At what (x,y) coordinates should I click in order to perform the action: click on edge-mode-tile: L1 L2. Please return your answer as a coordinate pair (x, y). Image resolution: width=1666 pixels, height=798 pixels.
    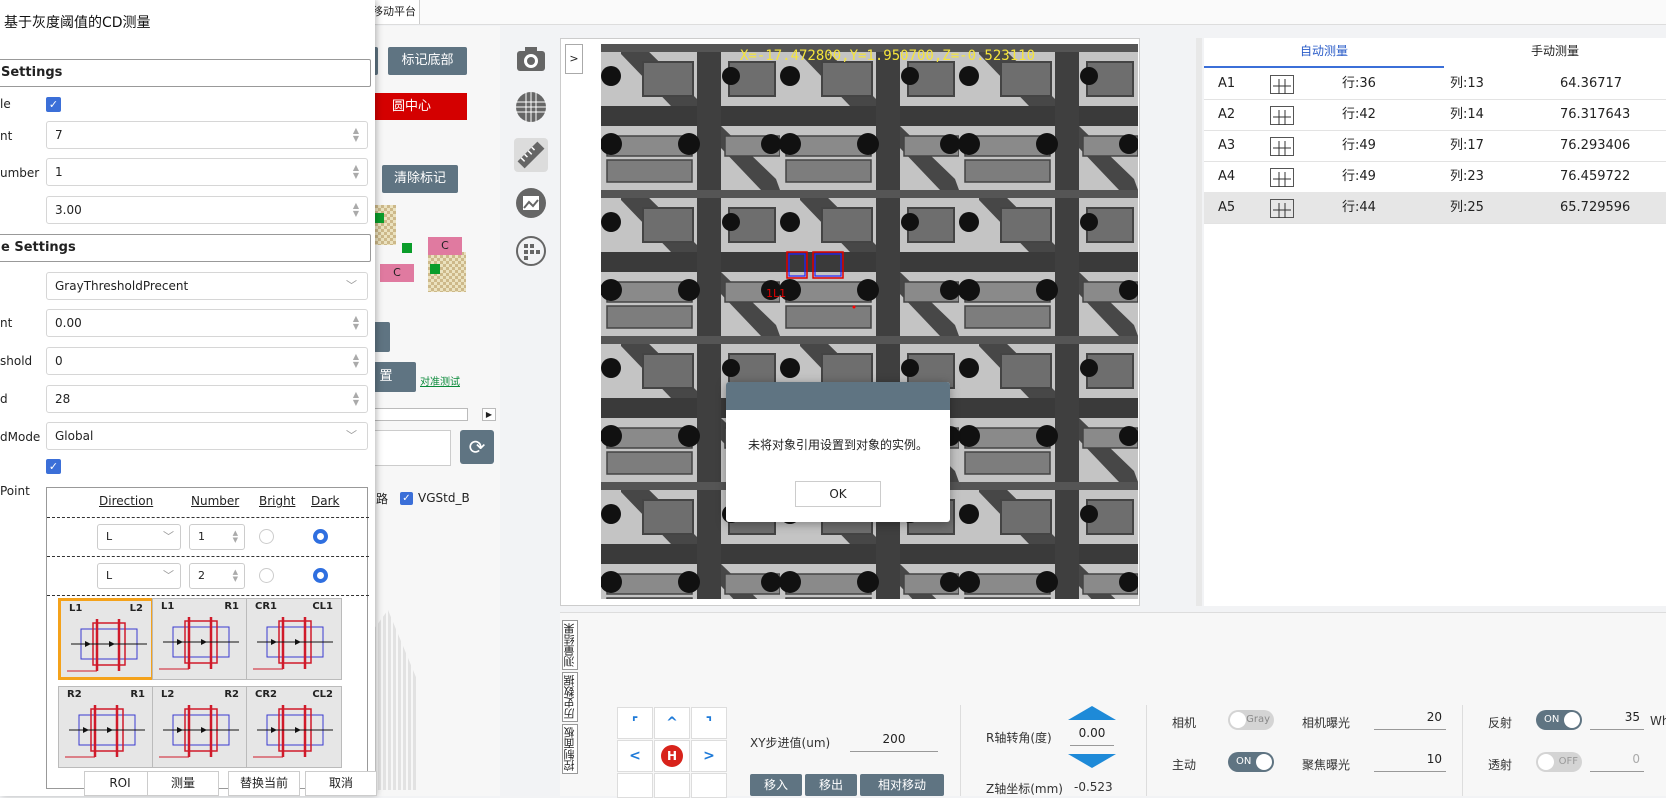
    Looking at the image, I should click on (106, 639).